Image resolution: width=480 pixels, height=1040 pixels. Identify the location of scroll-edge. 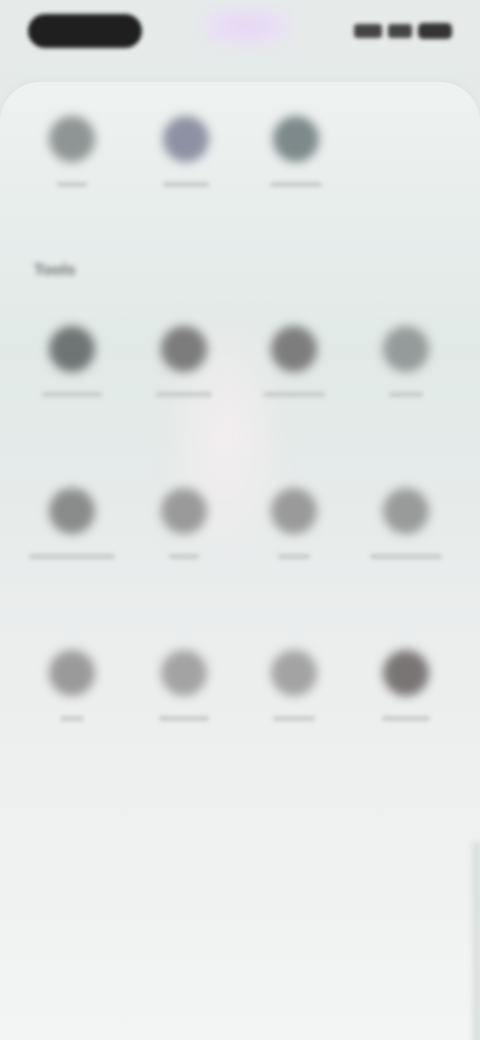
(475, 941).